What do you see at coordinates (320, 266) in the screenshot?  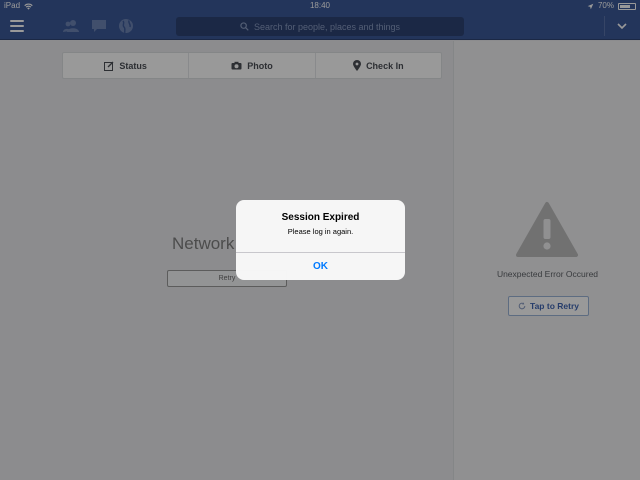 I see `ok-button: OK` at bounding box center [320, 266].